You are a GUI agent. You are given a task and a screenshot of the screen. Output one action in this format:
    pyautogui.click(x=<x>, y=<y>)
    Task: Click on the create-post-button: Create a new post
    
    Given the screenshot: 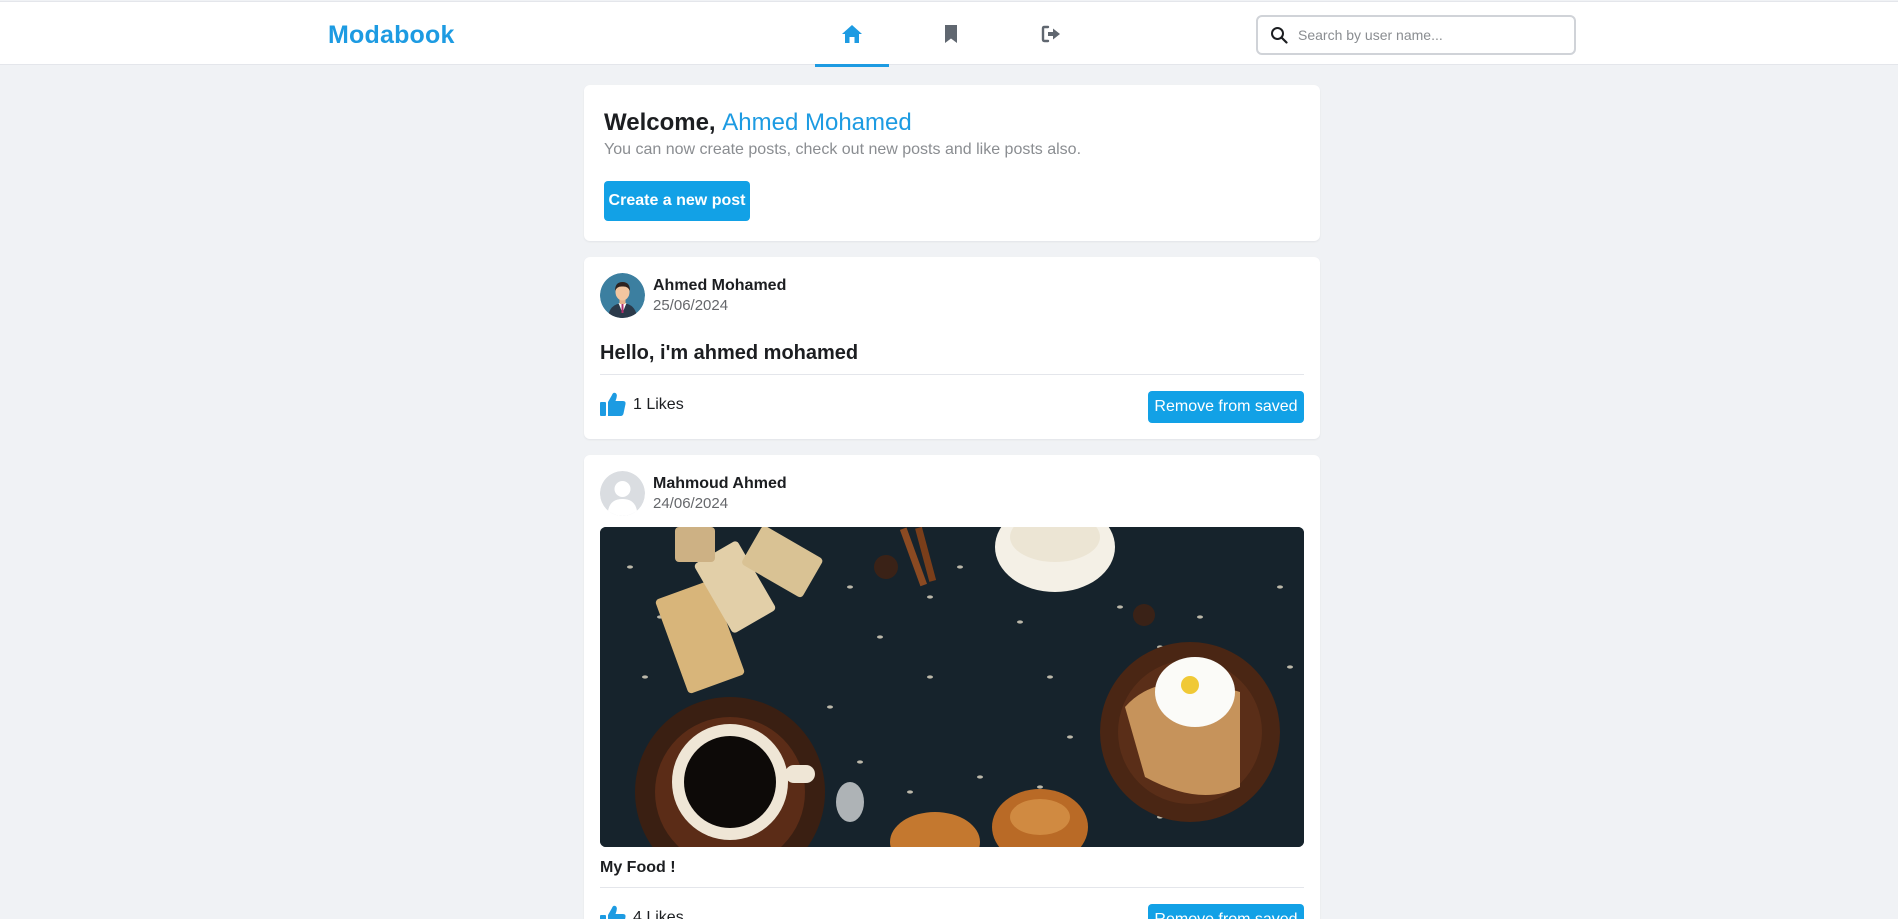 What is the action you would take?
    pyautogui.click(x=677, y=201)
    